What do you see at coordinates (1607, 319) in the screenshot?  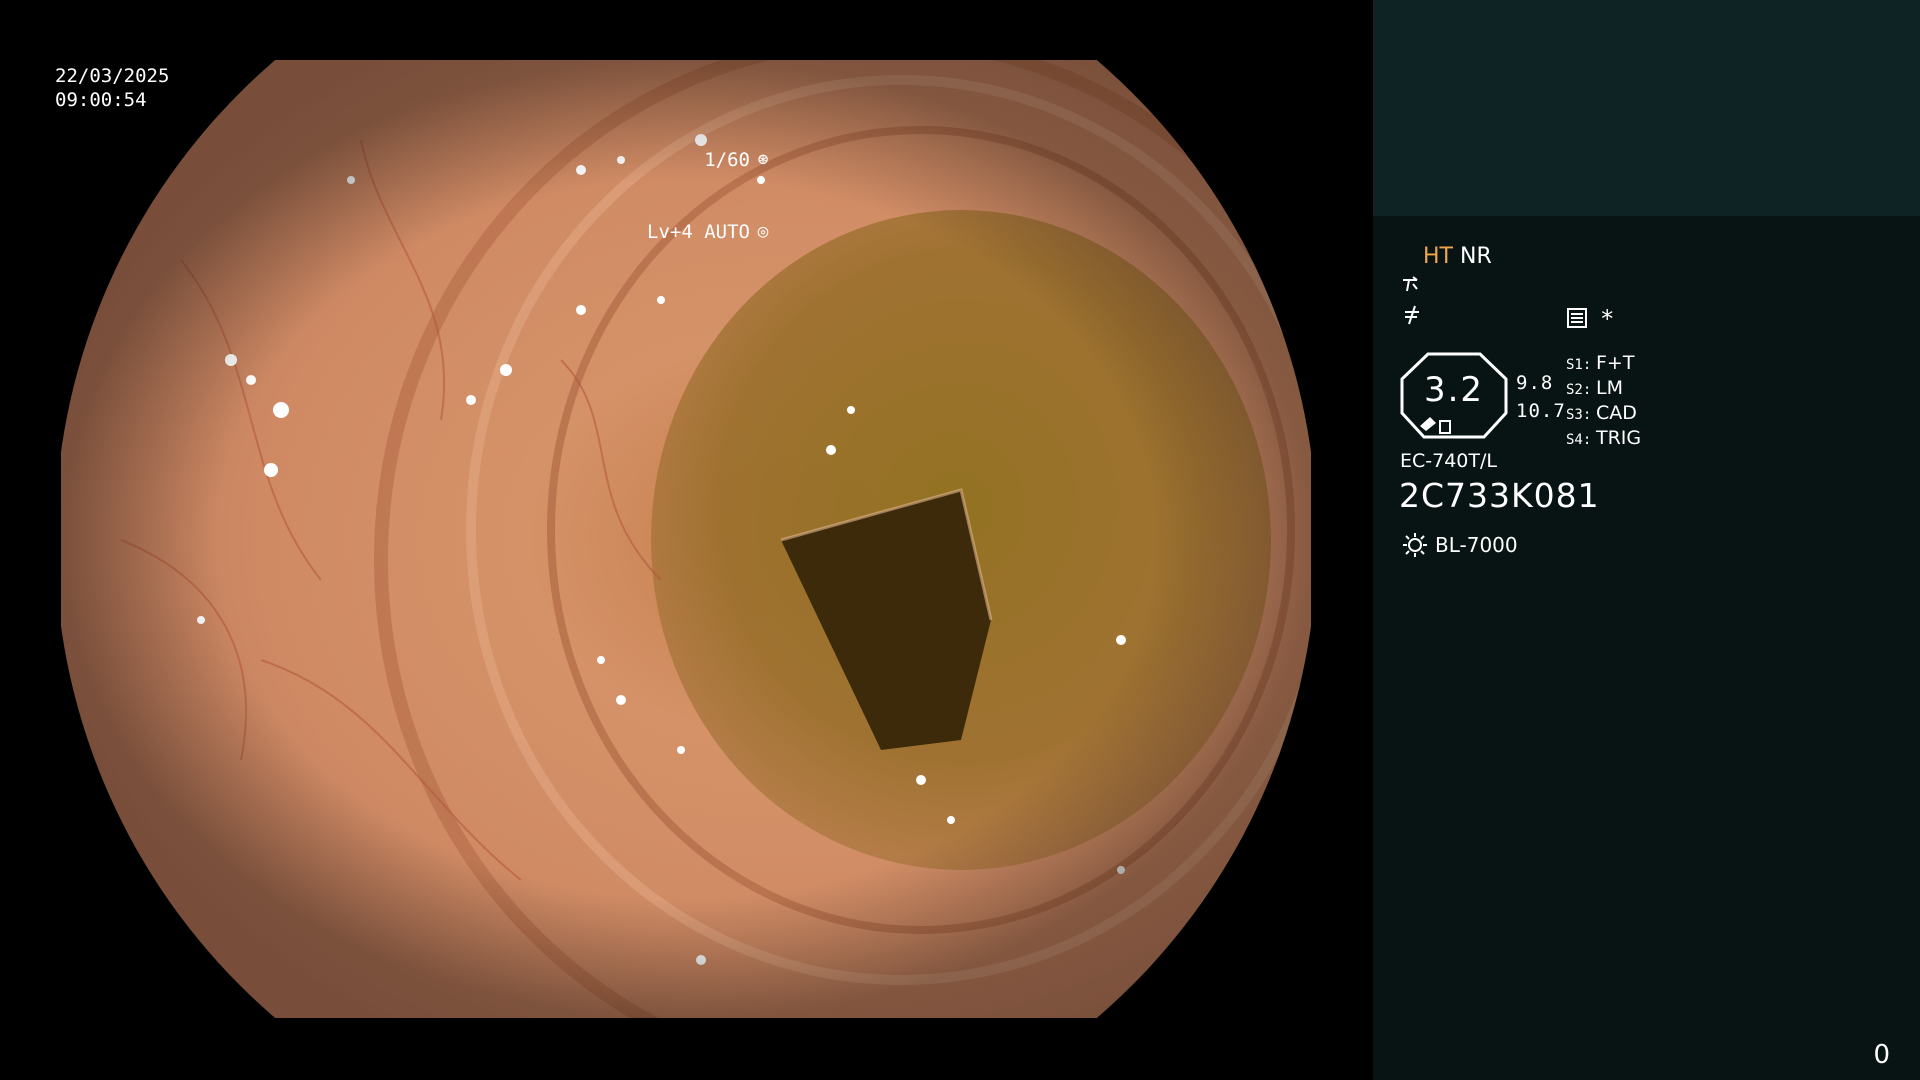 I see `star-indicator: *` at bounding box center [1607, 319].